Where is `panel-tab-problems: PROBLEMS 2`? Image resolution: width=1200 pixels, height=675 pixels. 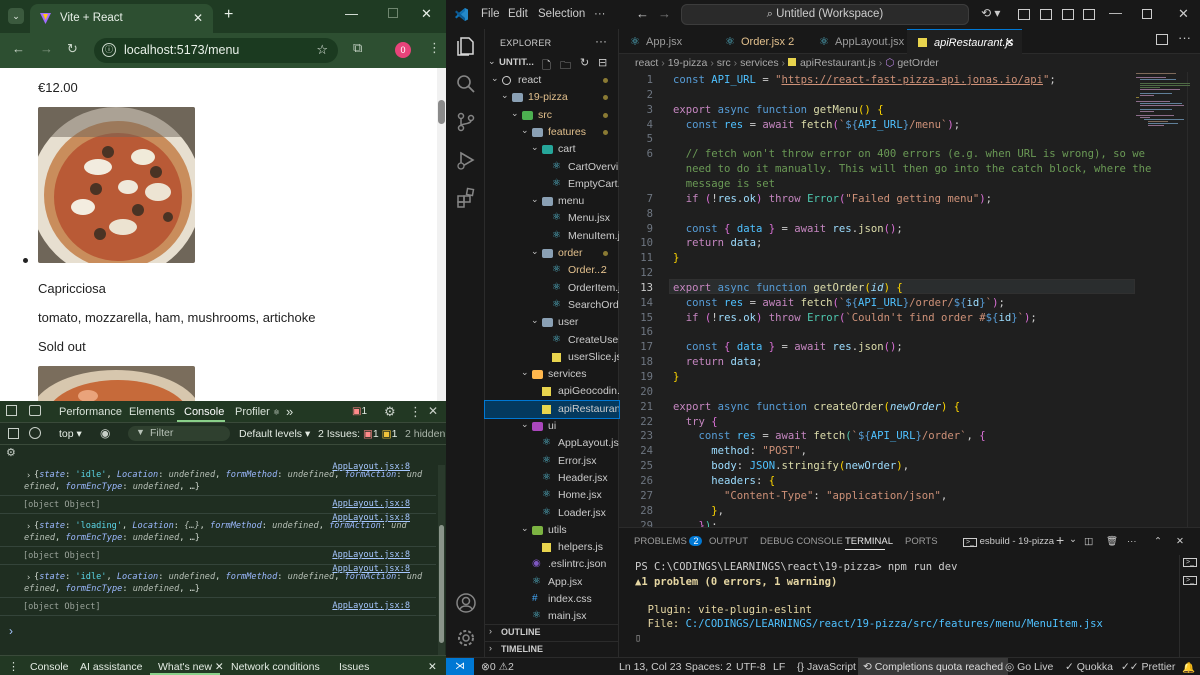 panel-tab-problems: PROBLEMS 2 is located at coordinates (668, 541).